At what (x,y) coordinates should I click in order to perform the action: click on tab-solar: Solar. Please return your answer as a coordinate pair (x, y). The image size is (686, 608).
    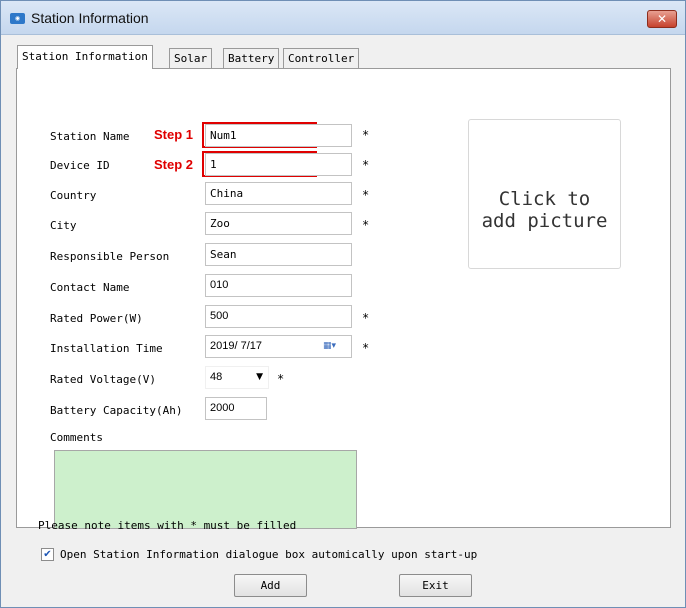
    Looking at the image, I should click on (191, 58).